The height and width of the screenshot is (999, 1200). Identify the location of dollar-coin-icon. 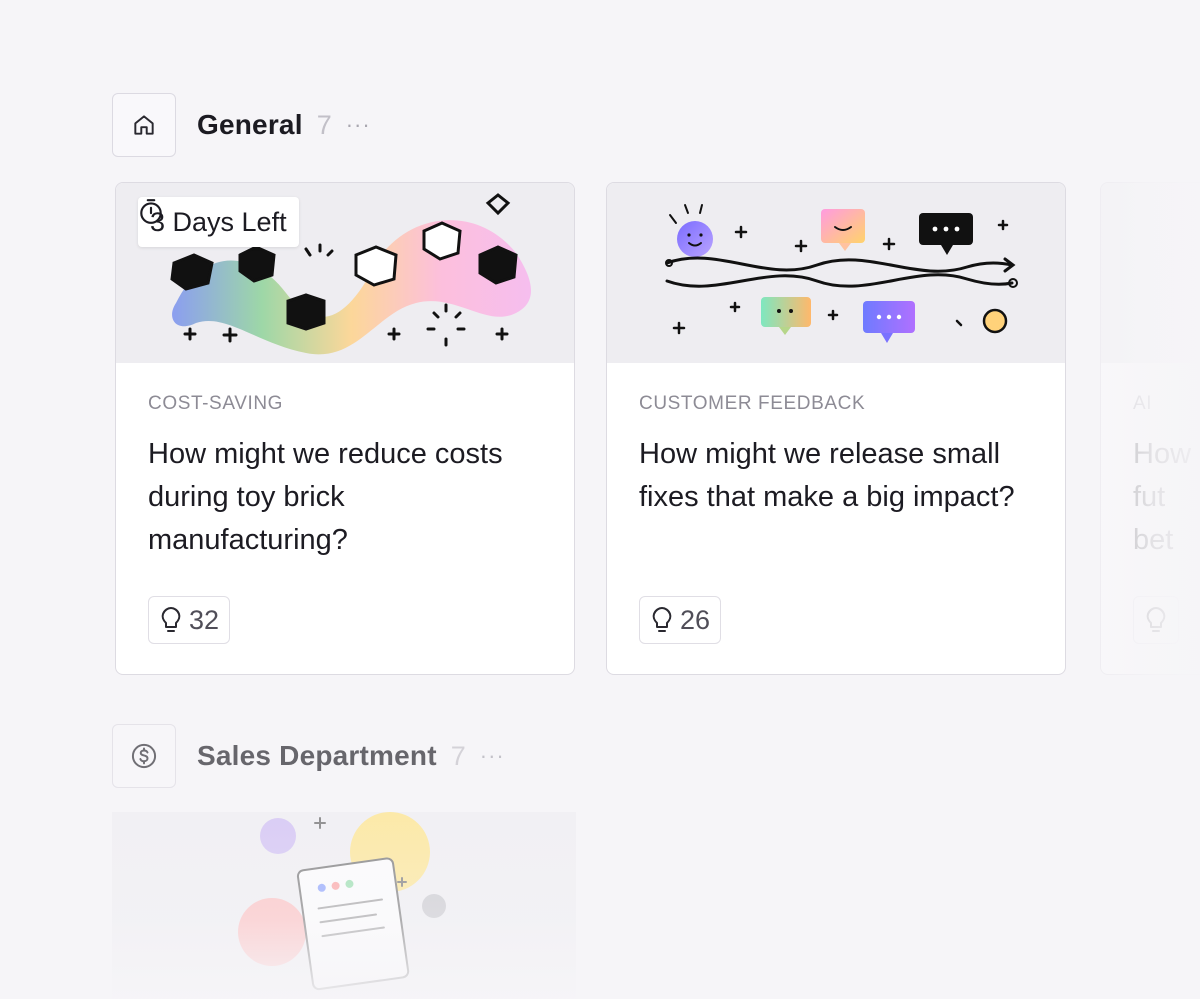
(144, 756).